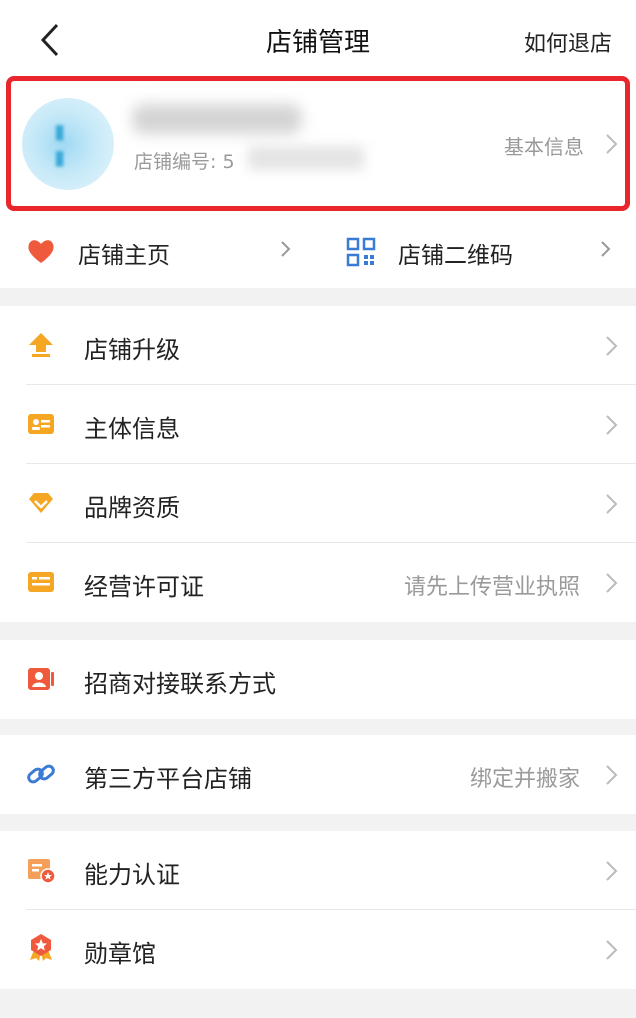 The height and width of the screenshot is (1018, 636). What do you see at coordinates (42, 871) in the screenshot?
I see `certificate-icon` at bounding box center [42, 871].